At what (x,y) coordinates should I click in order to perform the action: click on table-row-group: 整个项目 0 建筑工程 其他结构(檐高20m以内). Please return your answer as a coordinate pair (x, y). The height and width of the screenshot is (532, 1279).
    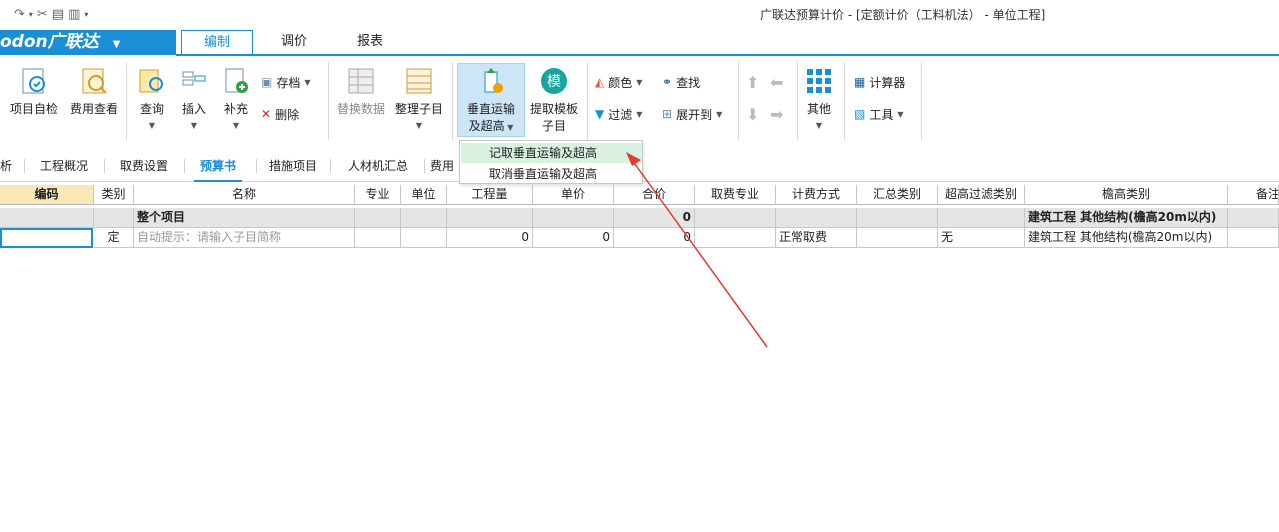
    Looking at the image, I should click on (639, 218).